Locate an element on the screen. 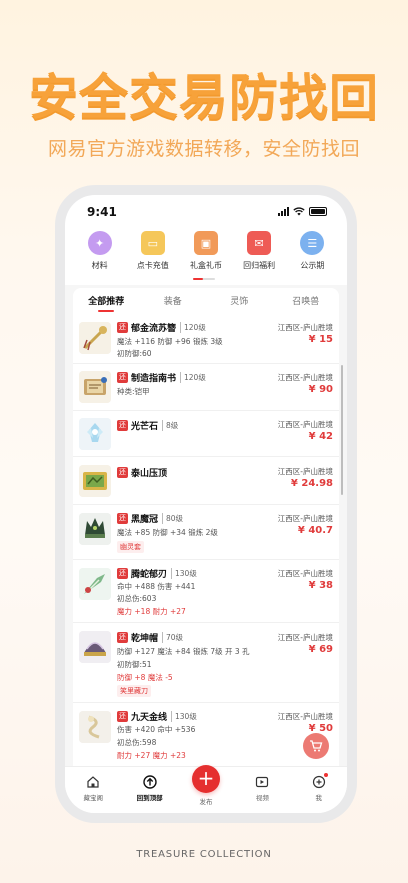 This screenshot has height=883, width=408. home-icon is located at coordinates (93, 782).